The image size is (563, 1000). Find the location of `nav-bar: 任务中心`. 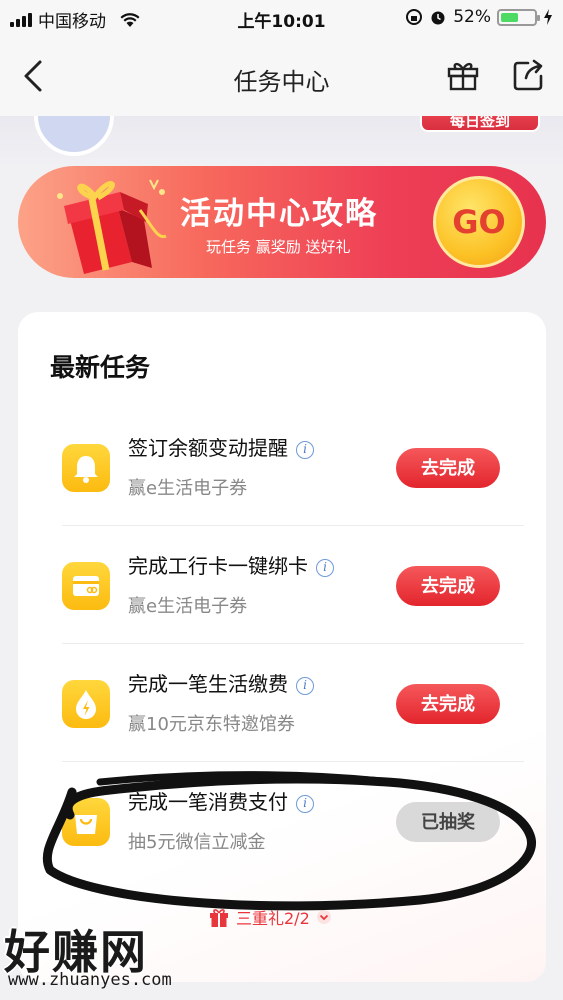

nav-bar: 任务中心 is located at coordinates (281, 76).